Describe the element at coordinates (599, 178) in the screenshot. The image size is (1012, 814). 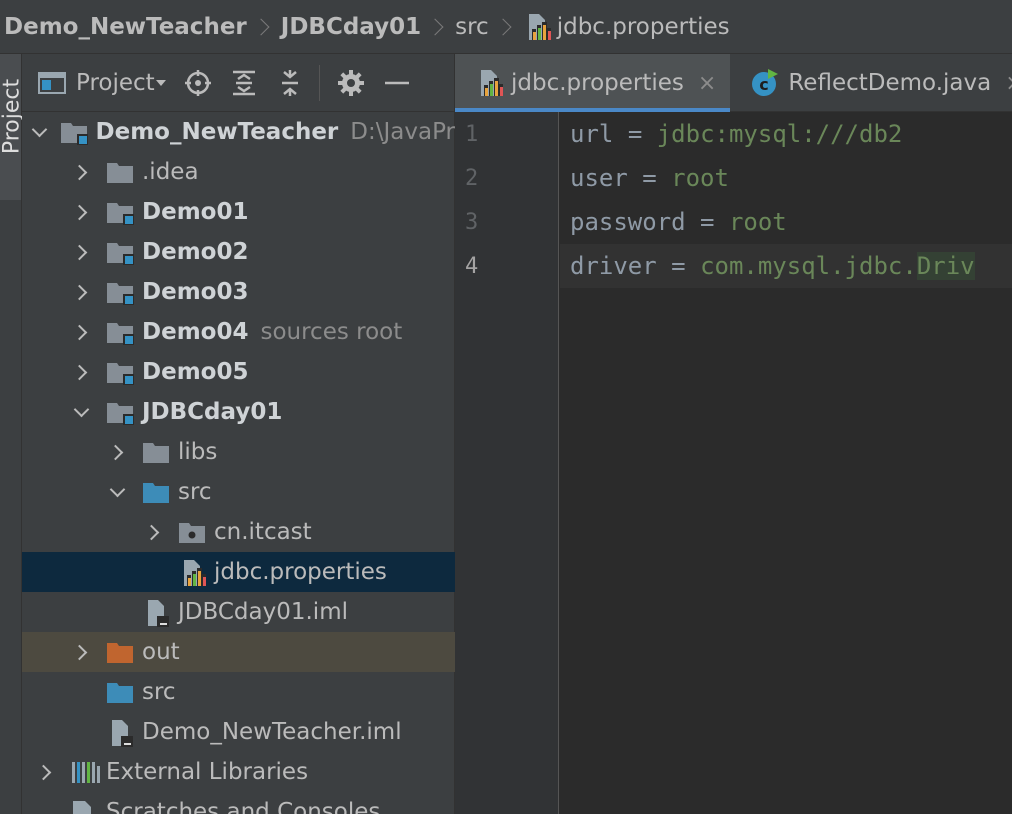
I see `property-key: user` at that location.